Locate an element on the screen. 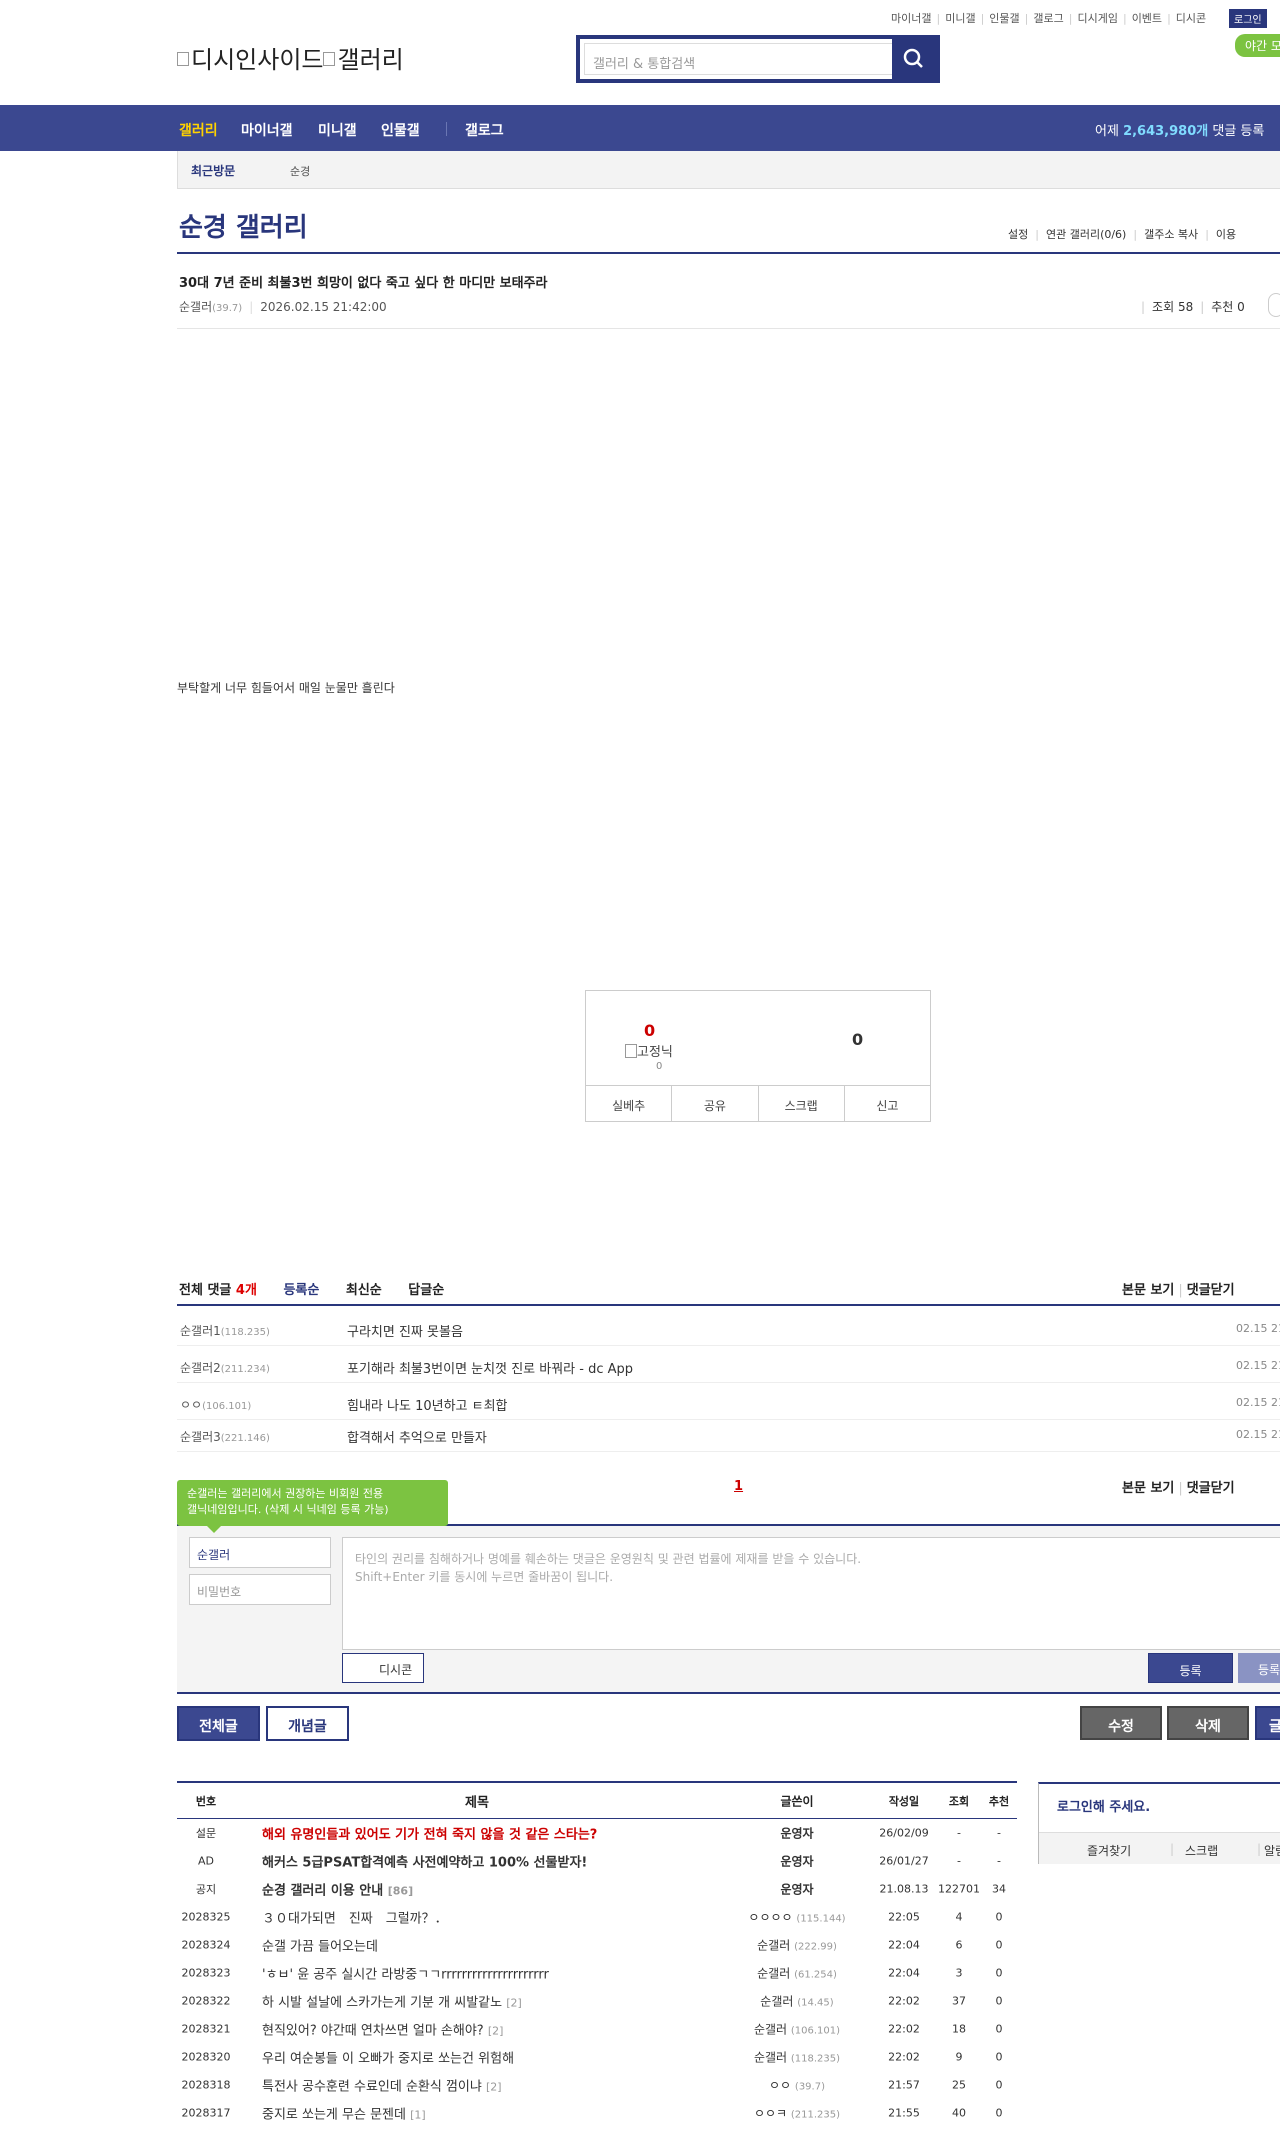 The image size is (1280, 2129). dccon-button: 디시콘 is located at coordinates (383, 1668).